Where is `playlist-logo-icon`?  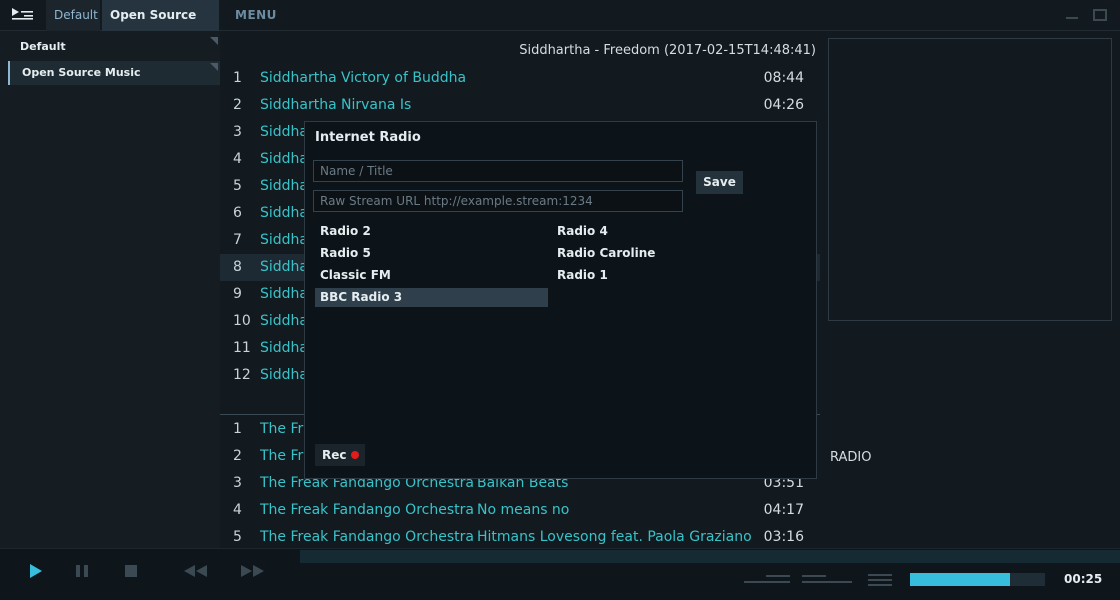
playlist-logo-icon is located at coordinates (23, 15).